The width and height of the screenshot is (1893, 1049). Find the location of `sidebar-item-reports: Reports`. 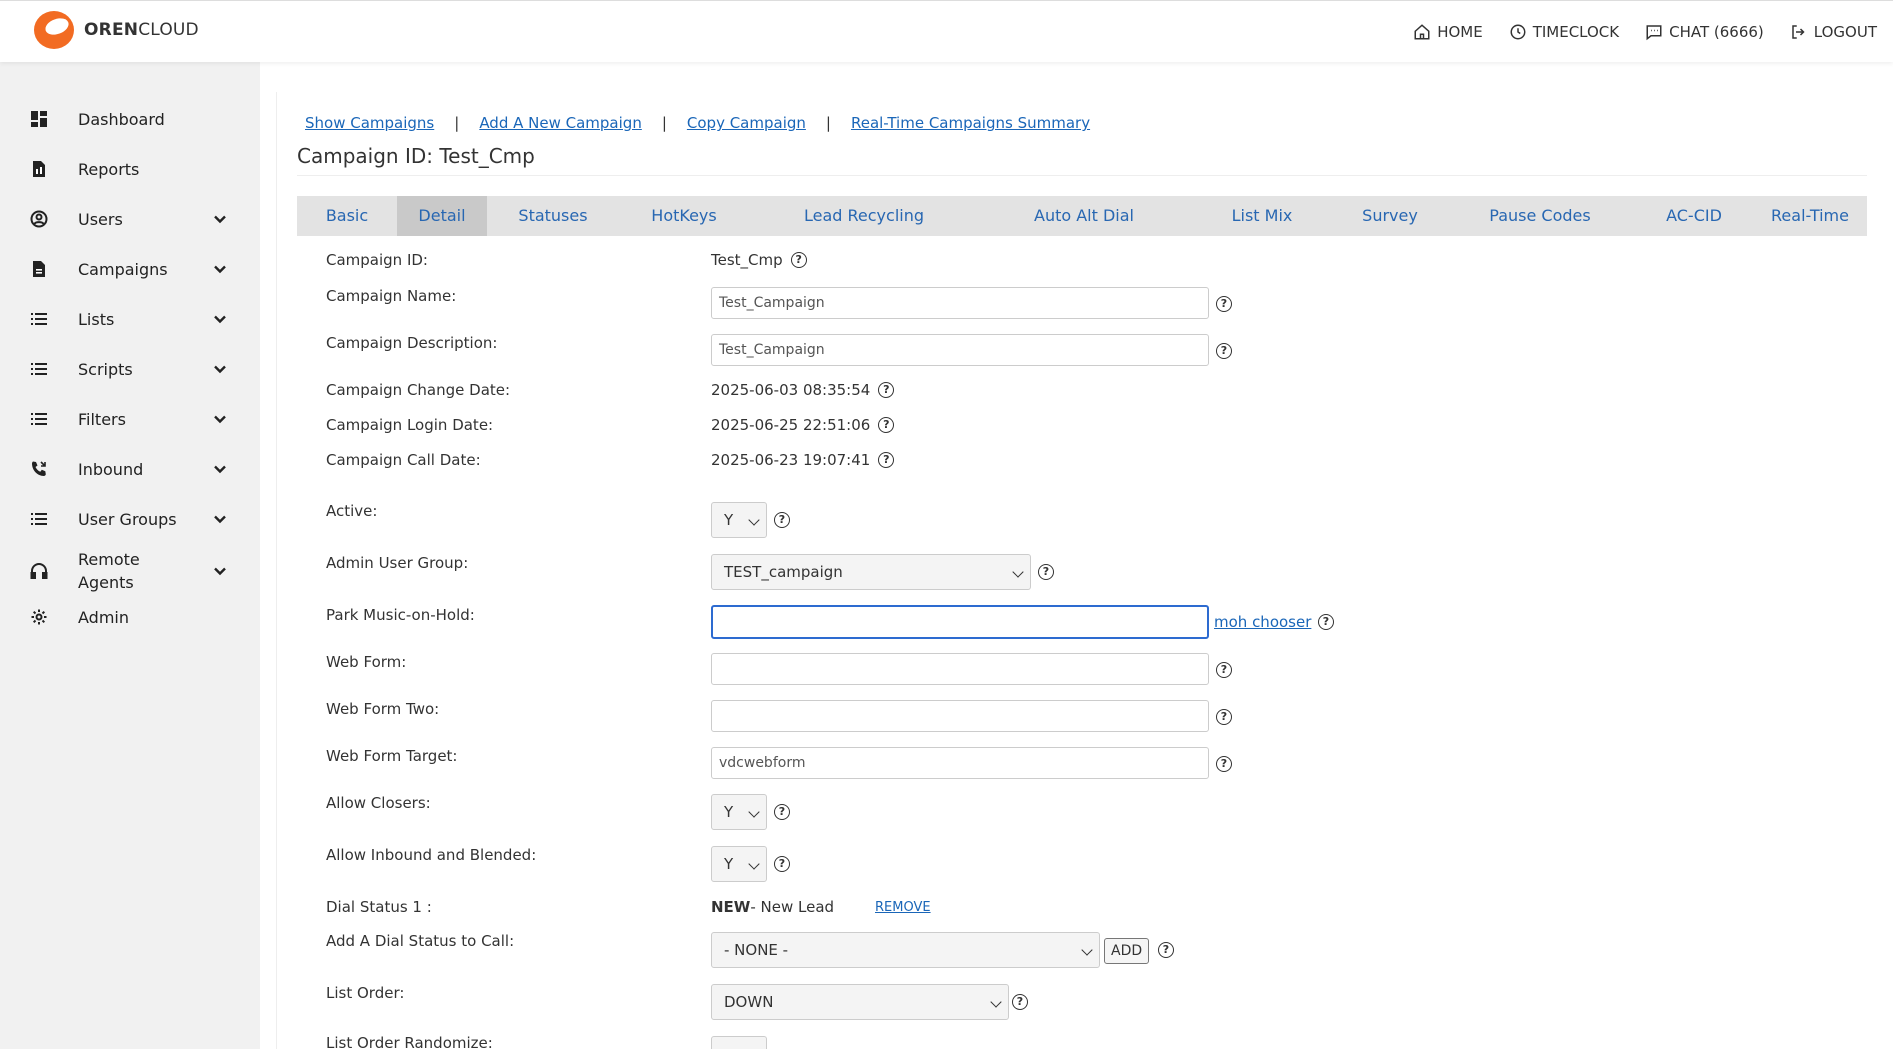

sidebar-item-reports: Reports is located at coordinates (130, 169).